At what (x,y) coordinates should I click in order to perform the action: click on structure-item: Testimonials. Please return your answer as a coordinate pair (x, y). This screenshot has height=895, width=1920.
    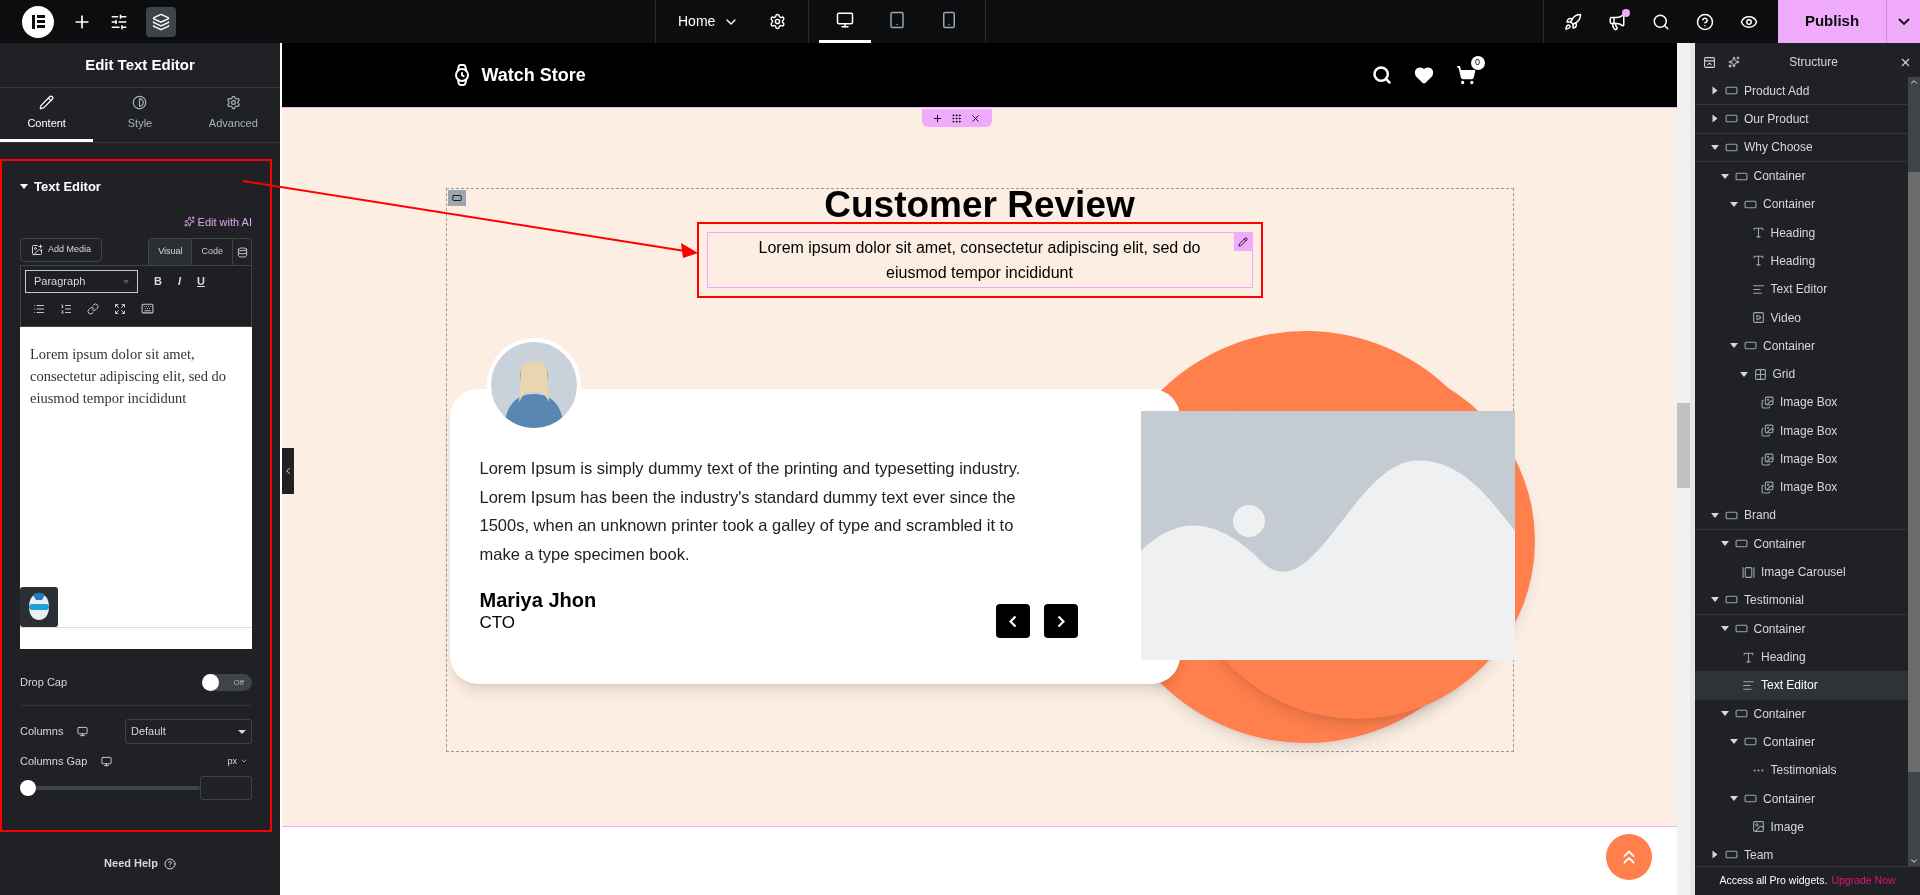
    Looking at the image, I should click on (1801, 770).